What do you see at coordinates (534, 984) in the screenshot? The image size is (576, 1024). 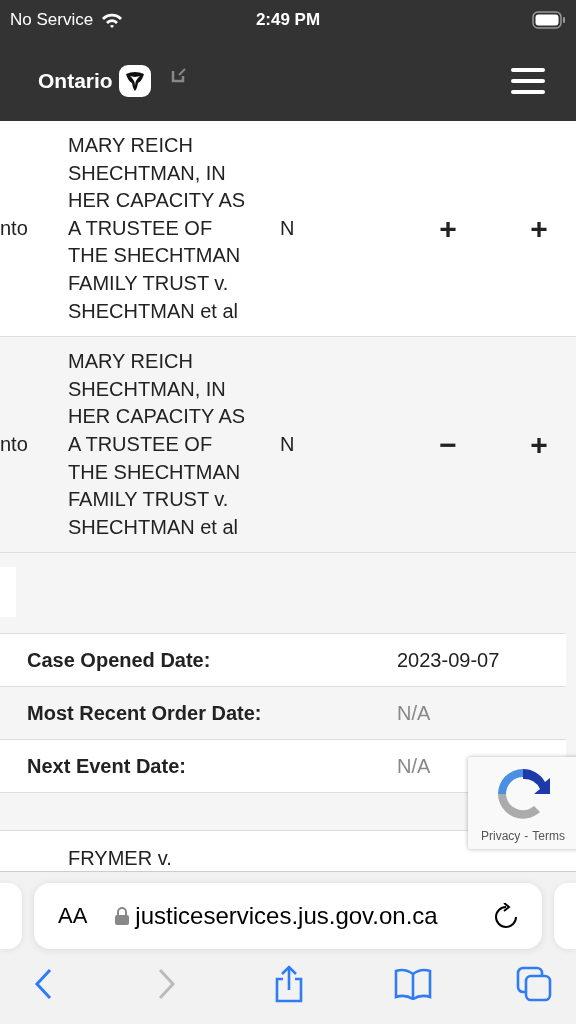 I see `tabs-icon` at bounding box center [534, 984].